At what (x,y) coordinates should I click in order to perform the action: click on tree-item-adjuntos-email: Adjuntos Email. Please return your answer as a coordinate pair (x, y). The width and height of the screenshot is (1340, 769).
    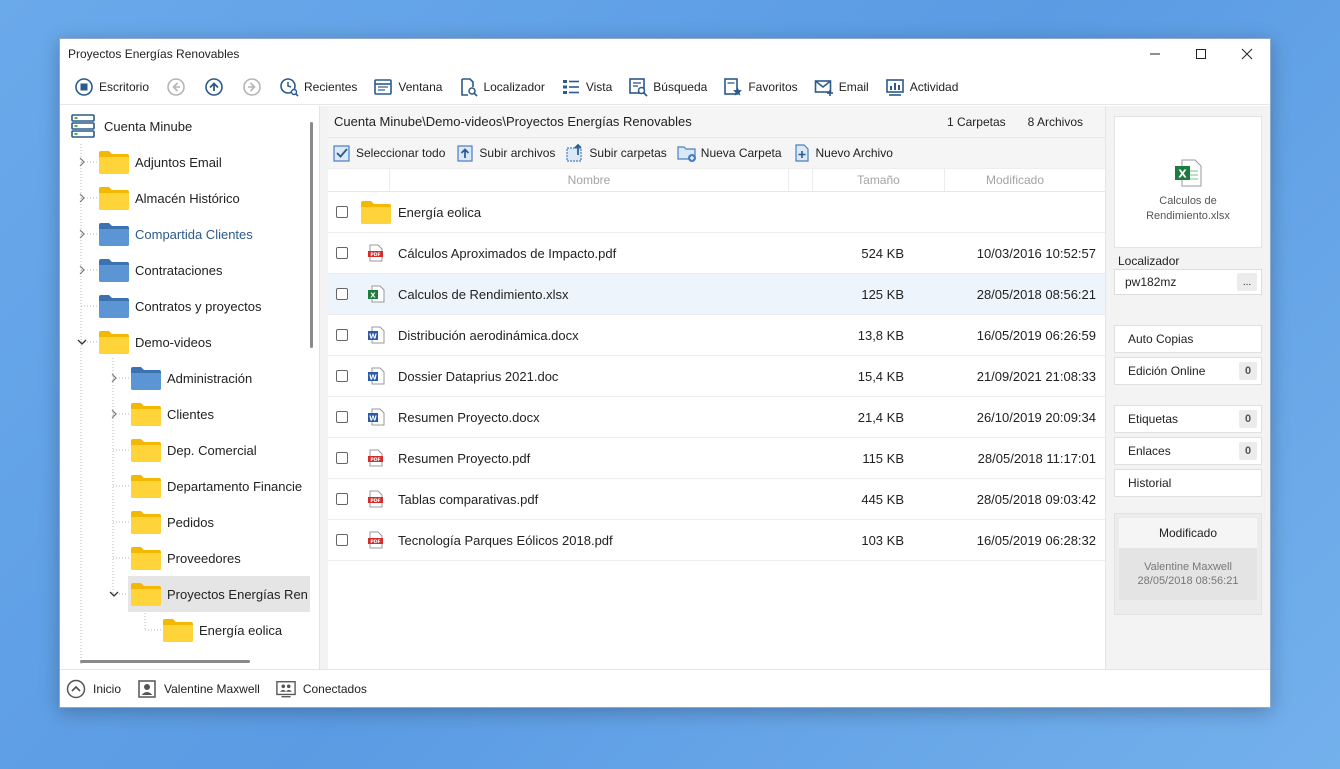
    Looking at the image, I should click on (160, 162).